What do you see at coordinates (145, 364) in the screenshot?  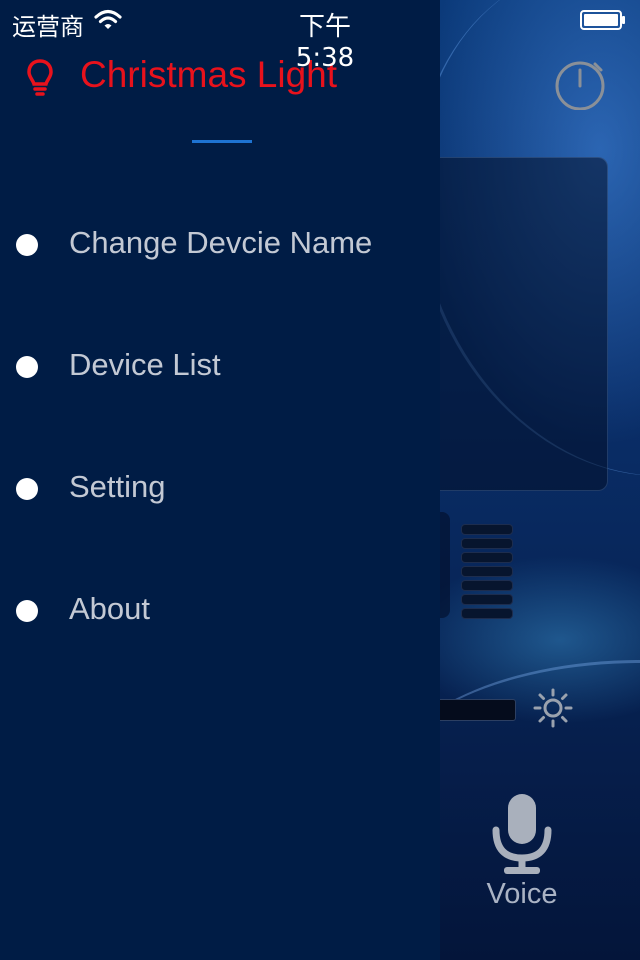 I see `menu-item-label: Device List` at bounding box center [145, 364].